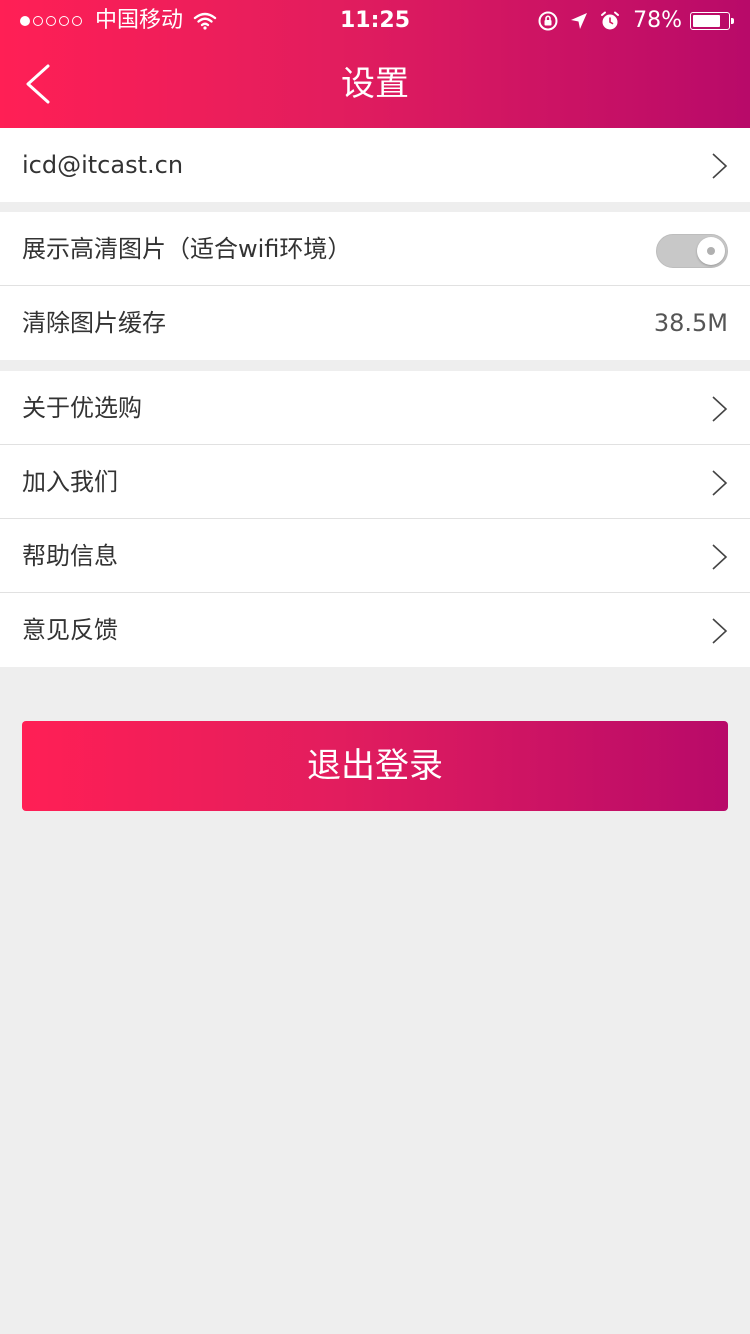 The width and height of the screenshot is (750, 1334). I want to click on feedback-label: 意见反馈, so click(70, 630).